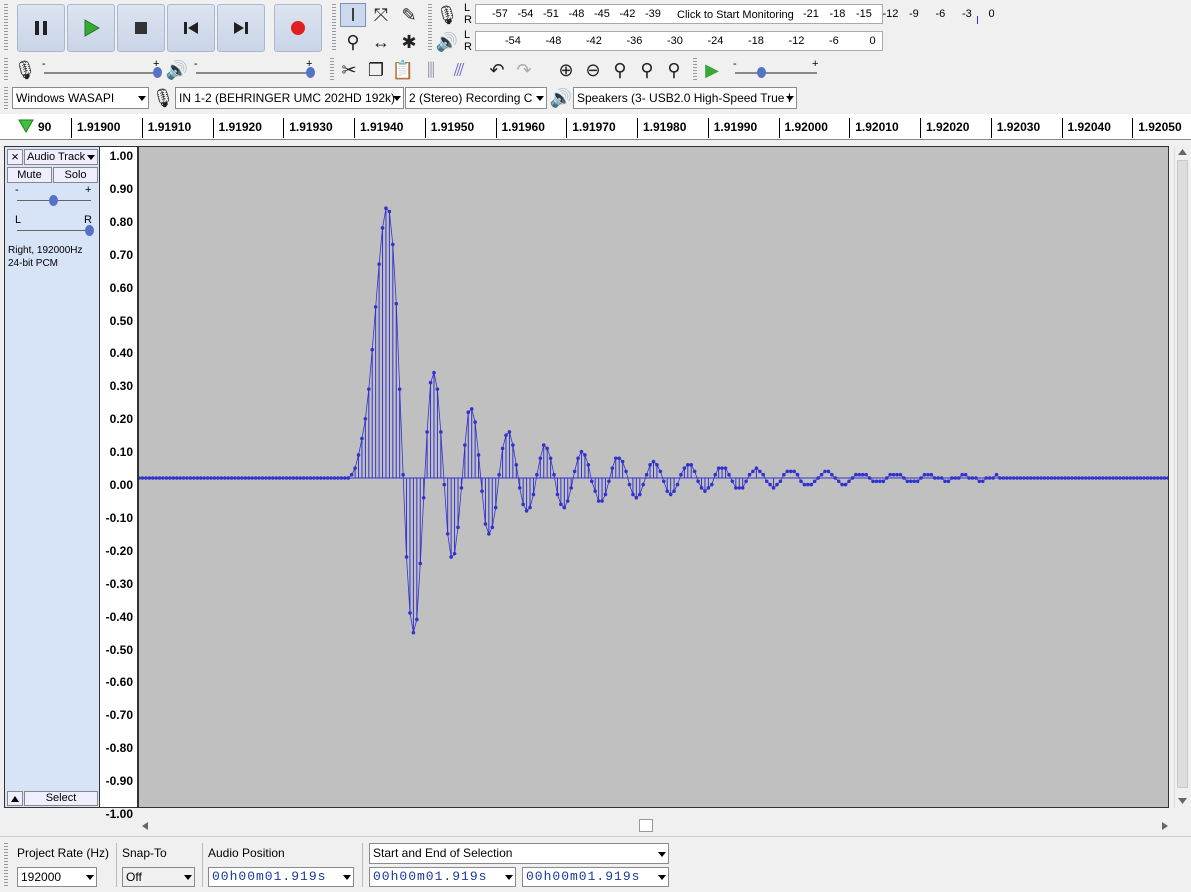 The height and width of the screenshot is (892, 1191). What do you see at coordinates (353, 42) in the screenshot?
I see `zoom-tool: ⚲` at bounding box center [353, 42].